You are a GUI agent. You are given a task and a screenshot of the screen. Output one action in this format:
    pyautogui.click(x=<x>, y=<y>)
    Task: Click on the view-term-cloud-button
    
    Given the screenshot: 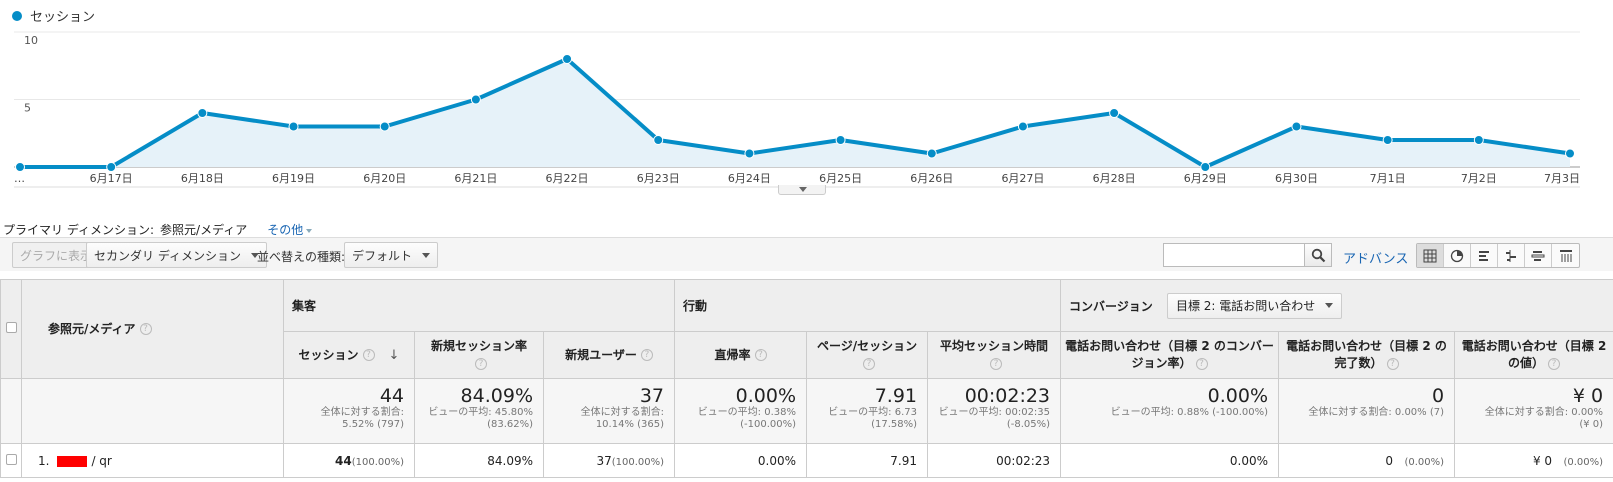 What is the action you would take?
    pyautogui.click(x=1538, y=255)
    